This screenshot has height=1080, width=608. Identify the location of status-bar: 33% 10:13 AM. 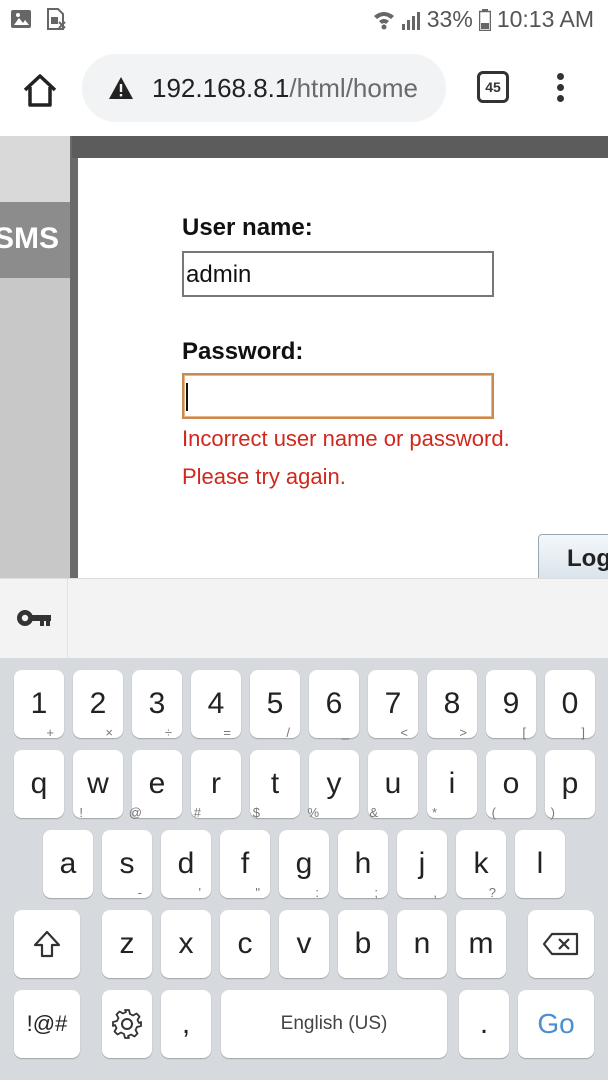
(304, 20).